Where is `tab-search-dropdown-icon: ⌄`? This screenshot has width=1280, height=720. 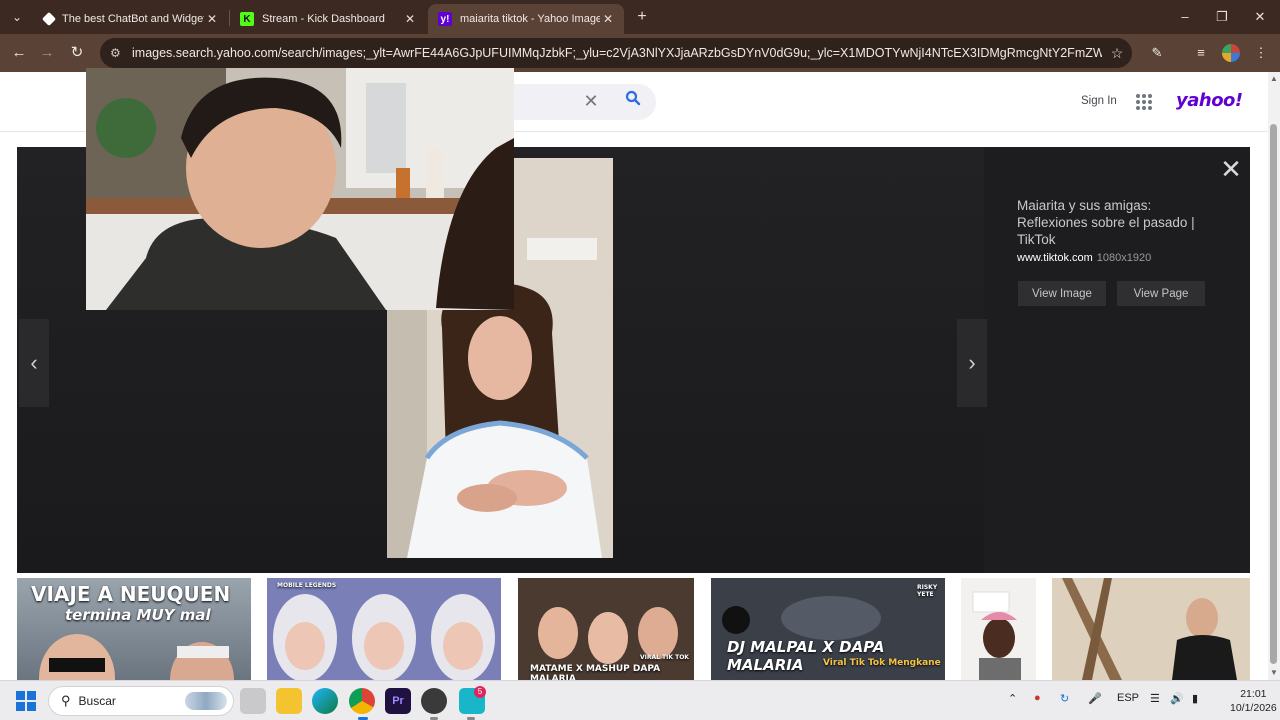
tab-search-dropdown-icon: ⌄ is located at coordinates (17, 17).